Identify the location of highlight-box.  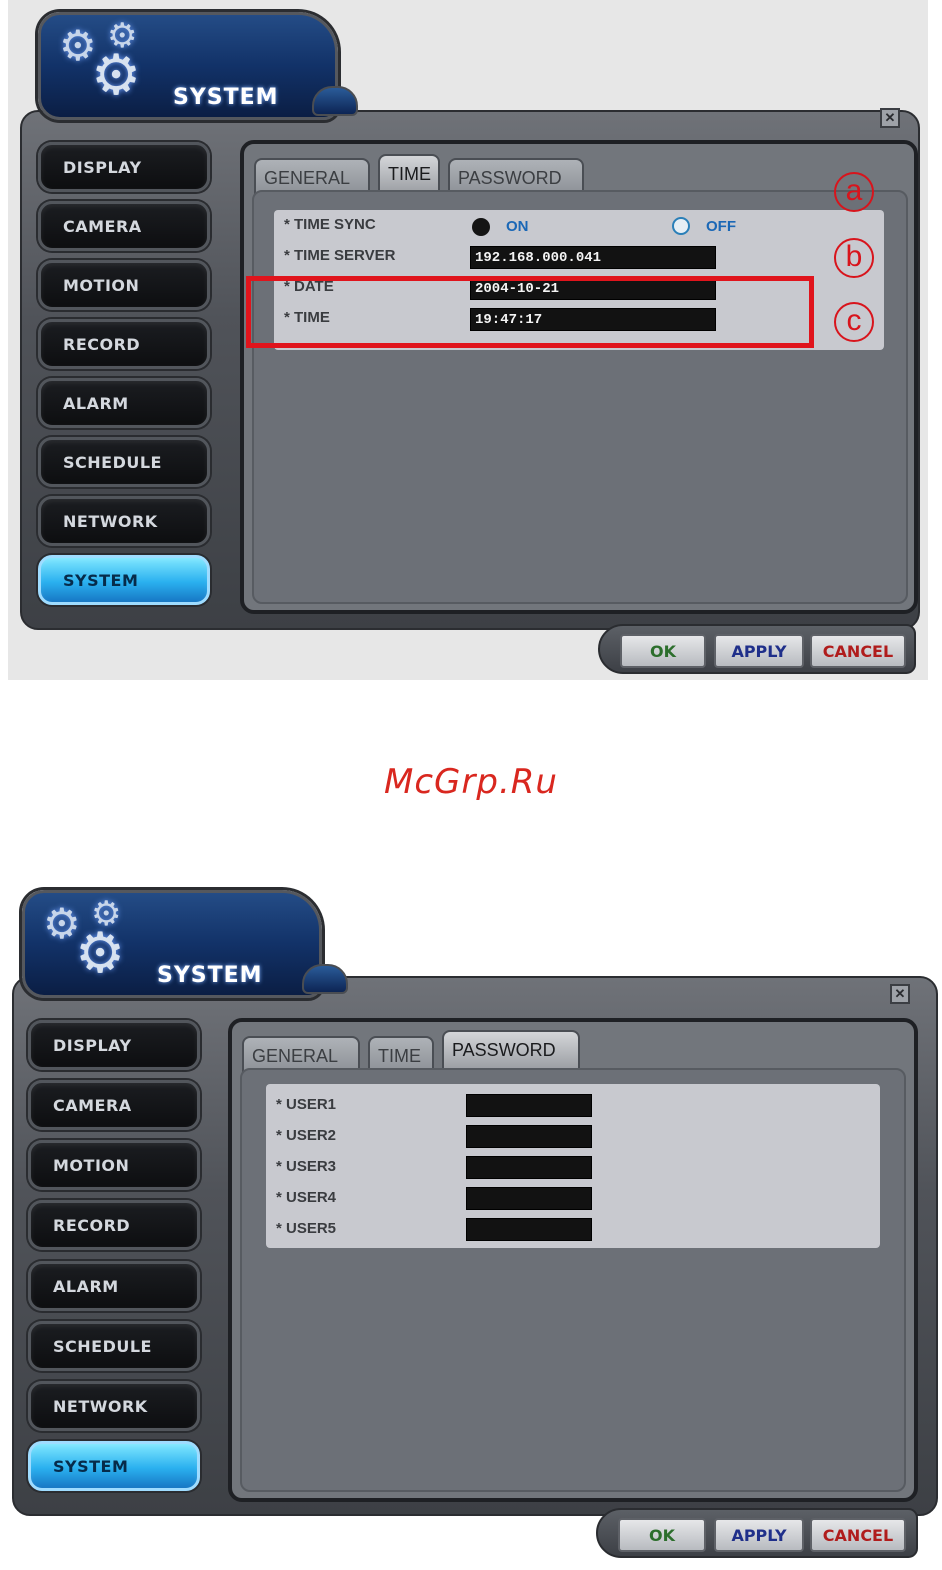
(530, 312).